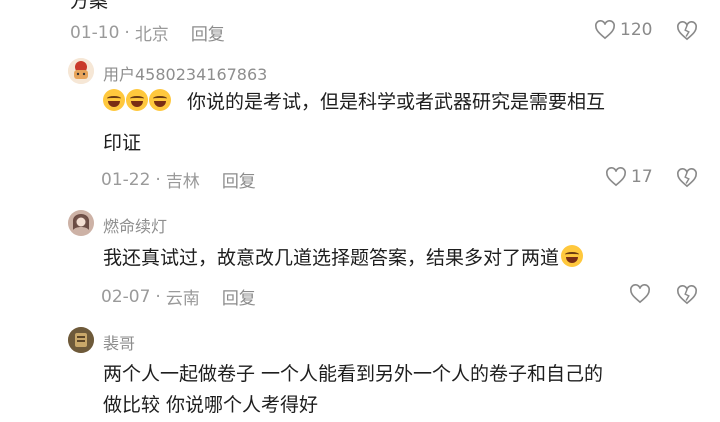  Describe the element at coordinates (211, 405) in the screenshot. I see `comment-text-line: 做比较 你说哪个人考得好` at that location.